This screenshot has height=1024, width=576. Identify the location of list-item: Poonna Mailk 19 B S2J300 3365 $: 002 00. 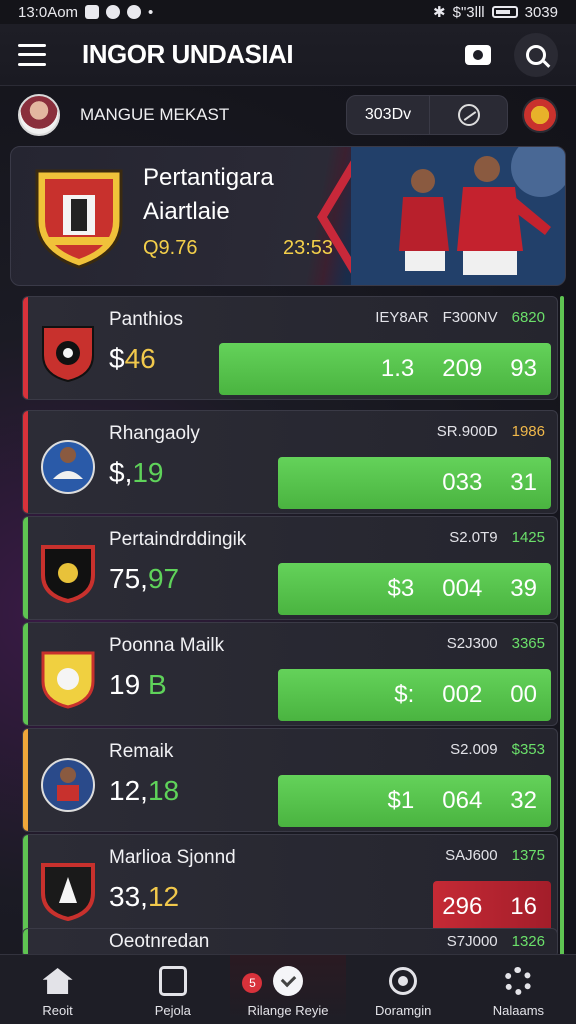
(290, 674).